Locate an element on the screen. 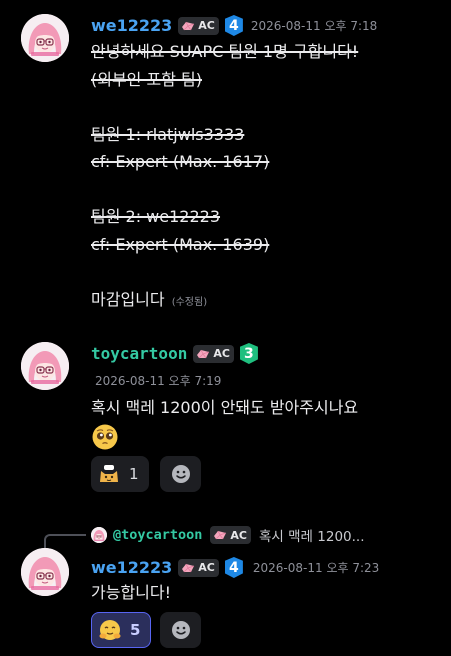 The image size is (451, 656). closing-text: 마감입니다 is located at coordinates (128, 299).